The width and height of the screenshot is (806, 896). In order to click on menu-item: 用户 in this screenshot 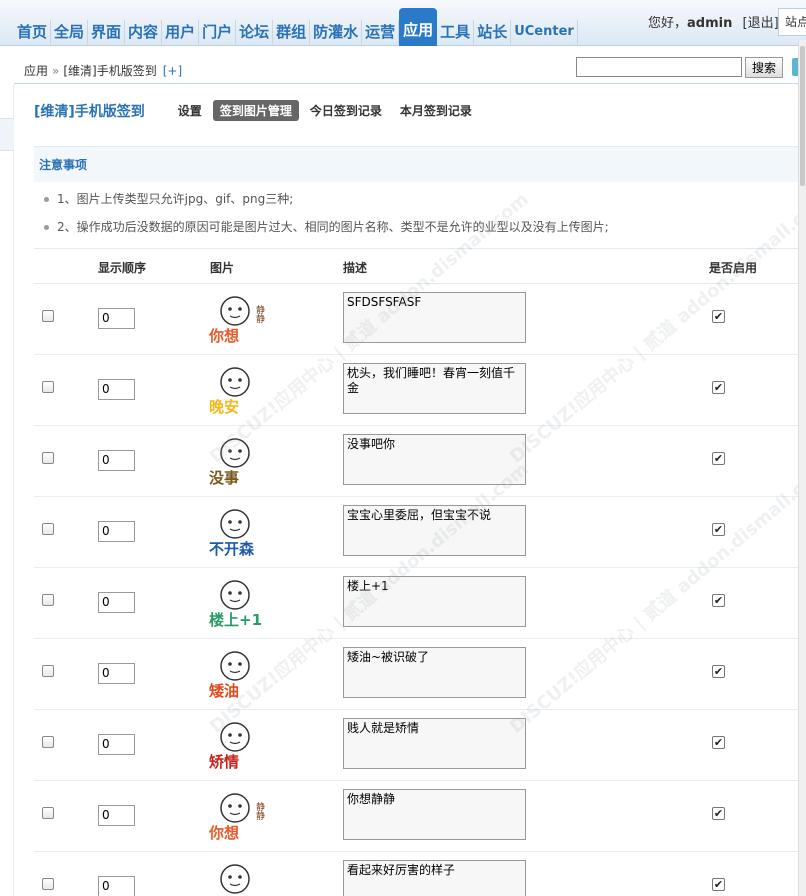, I will do `click(181, 32)`.